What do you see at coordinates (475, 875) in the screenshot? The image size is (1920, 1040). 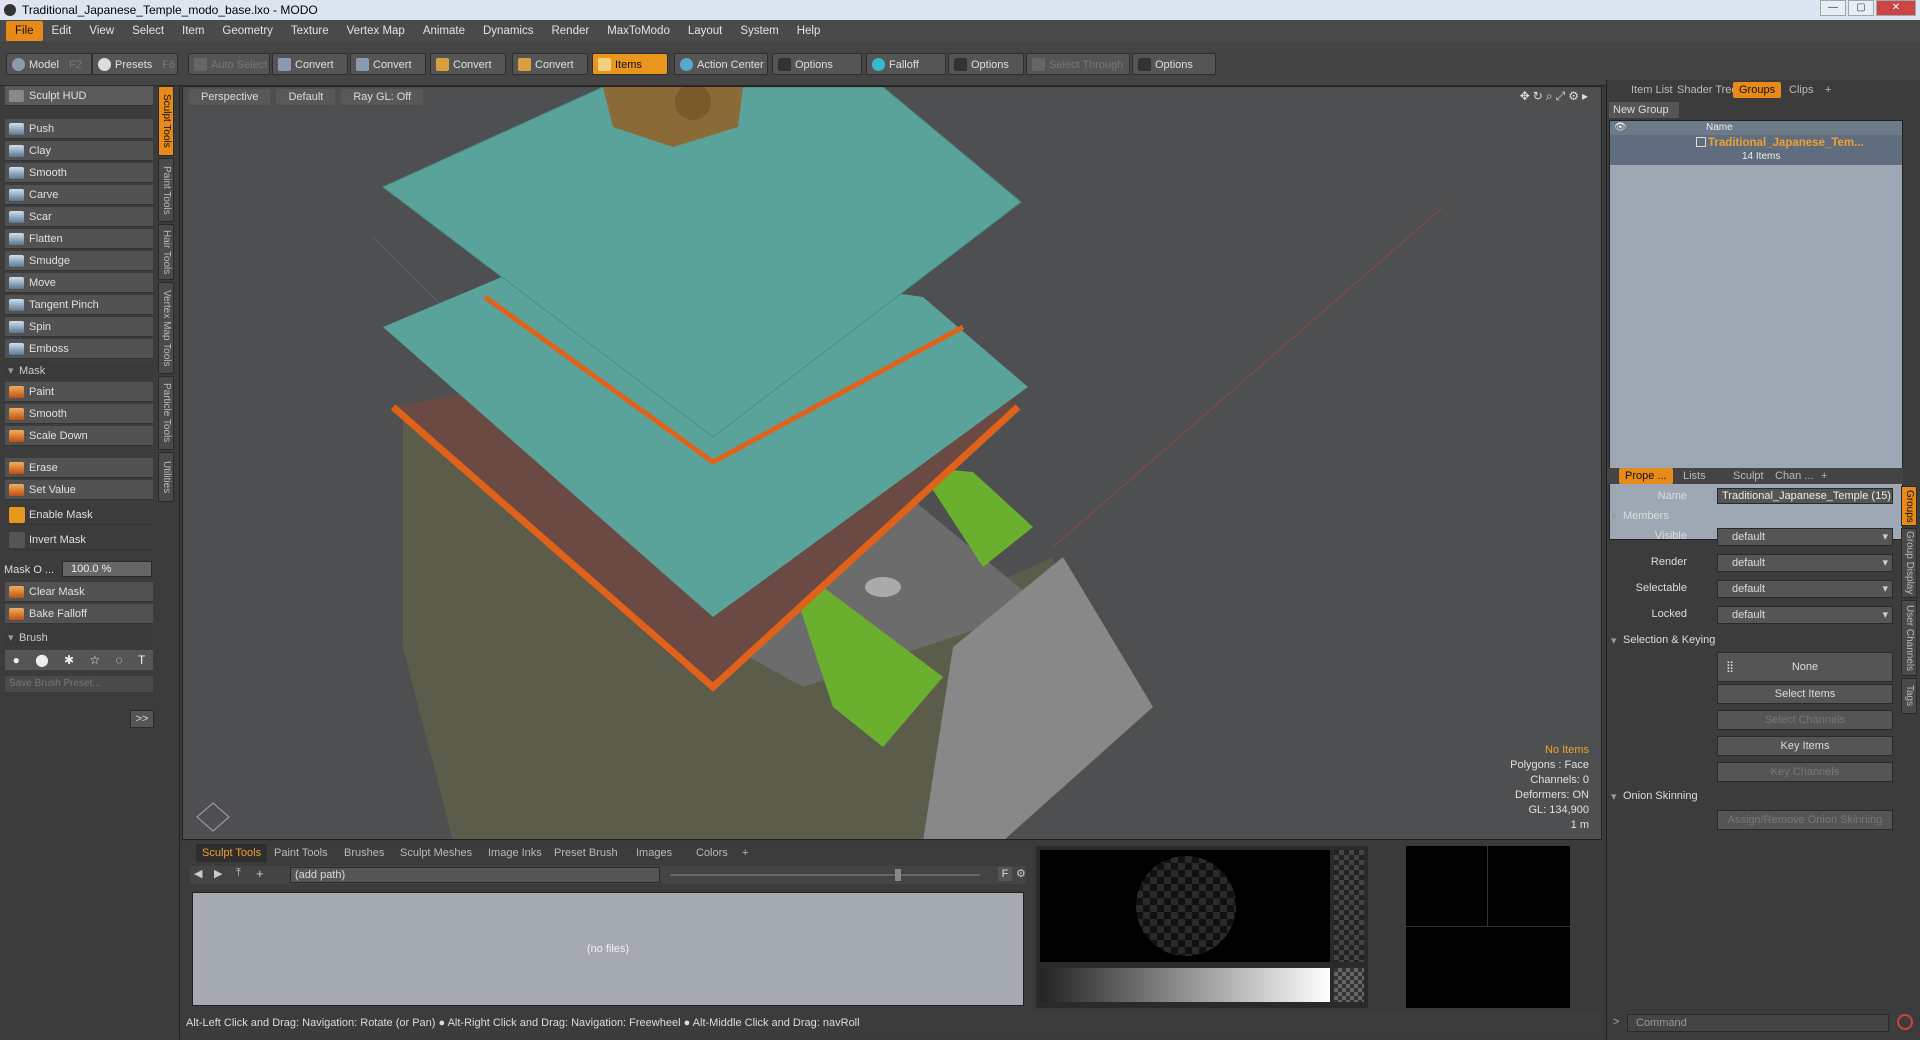 I see `path-dropdown: (add path)` at bounding box center [475, 875].